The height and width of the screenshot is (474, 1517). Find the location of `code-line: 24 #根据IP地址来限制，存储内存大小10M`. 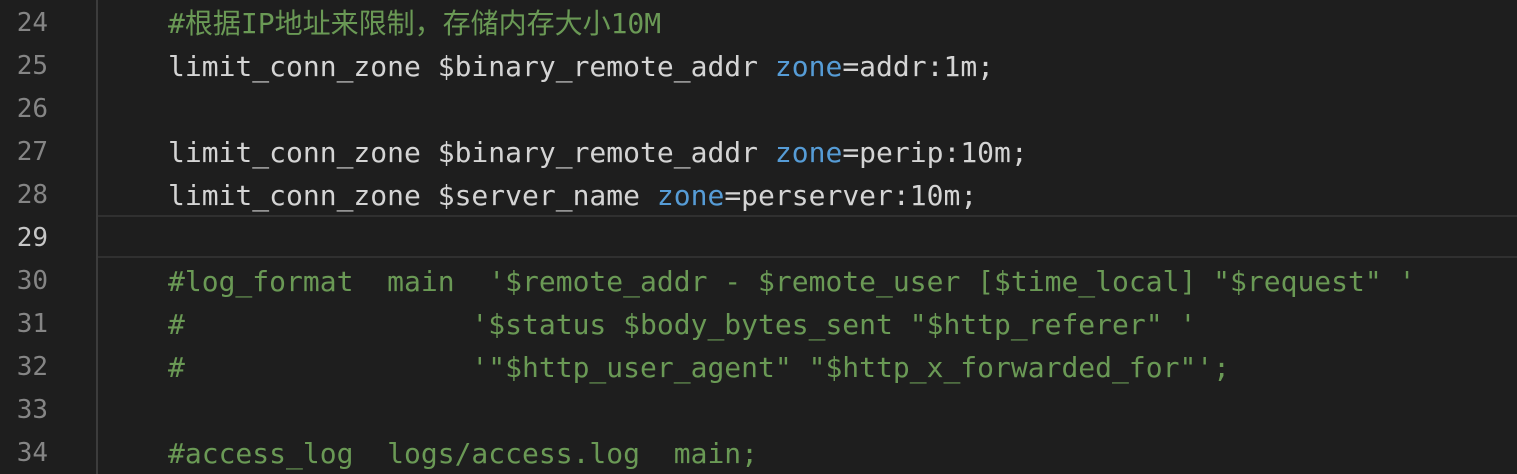

code-line: 24 #根据IP地址来限制，存储内存大小10M is located at coordinates (758, 23).